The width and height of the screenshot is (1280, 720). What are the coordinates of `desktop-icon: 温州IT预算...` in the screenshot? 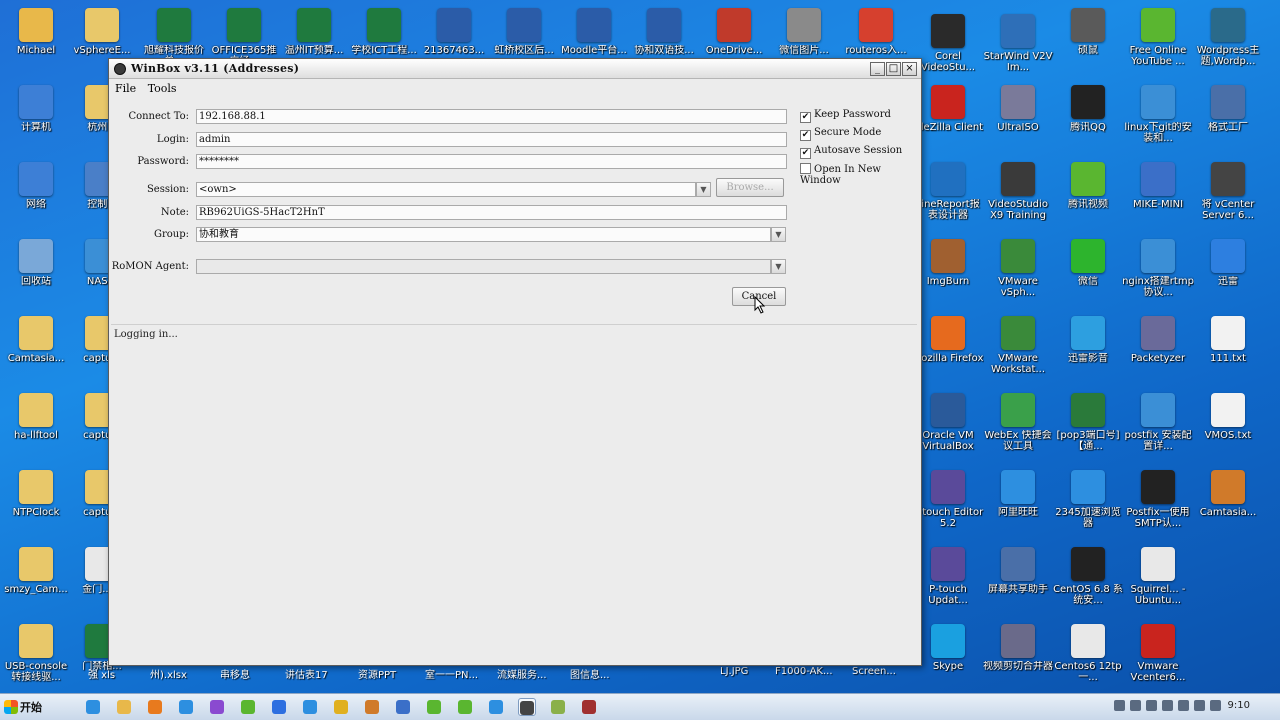 It's located at (314, 32).